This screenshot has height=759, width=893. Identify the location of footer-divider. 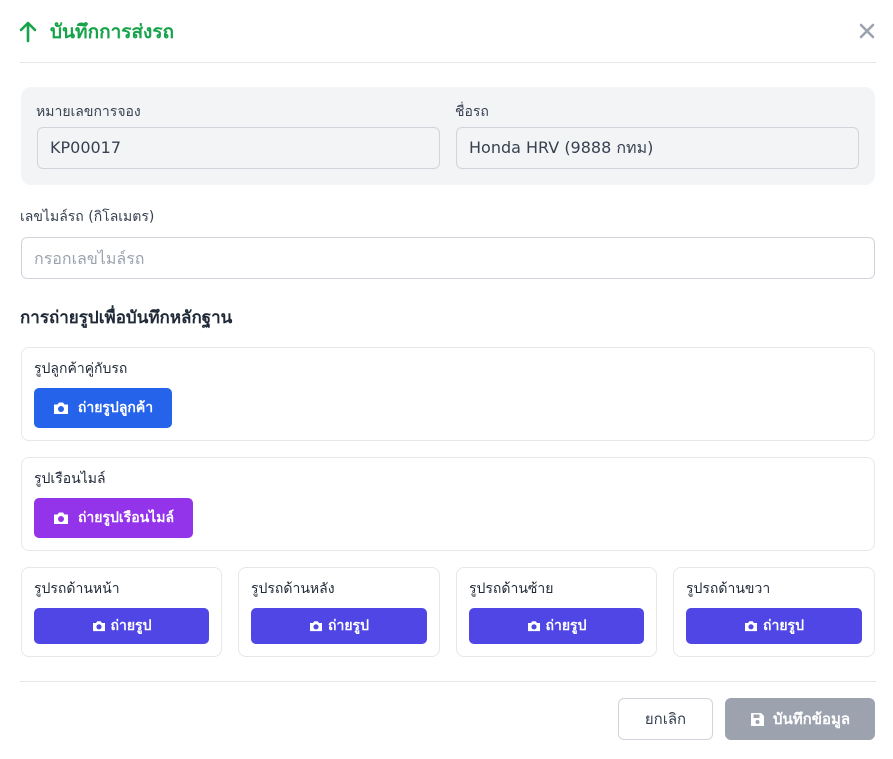
(448, 681).